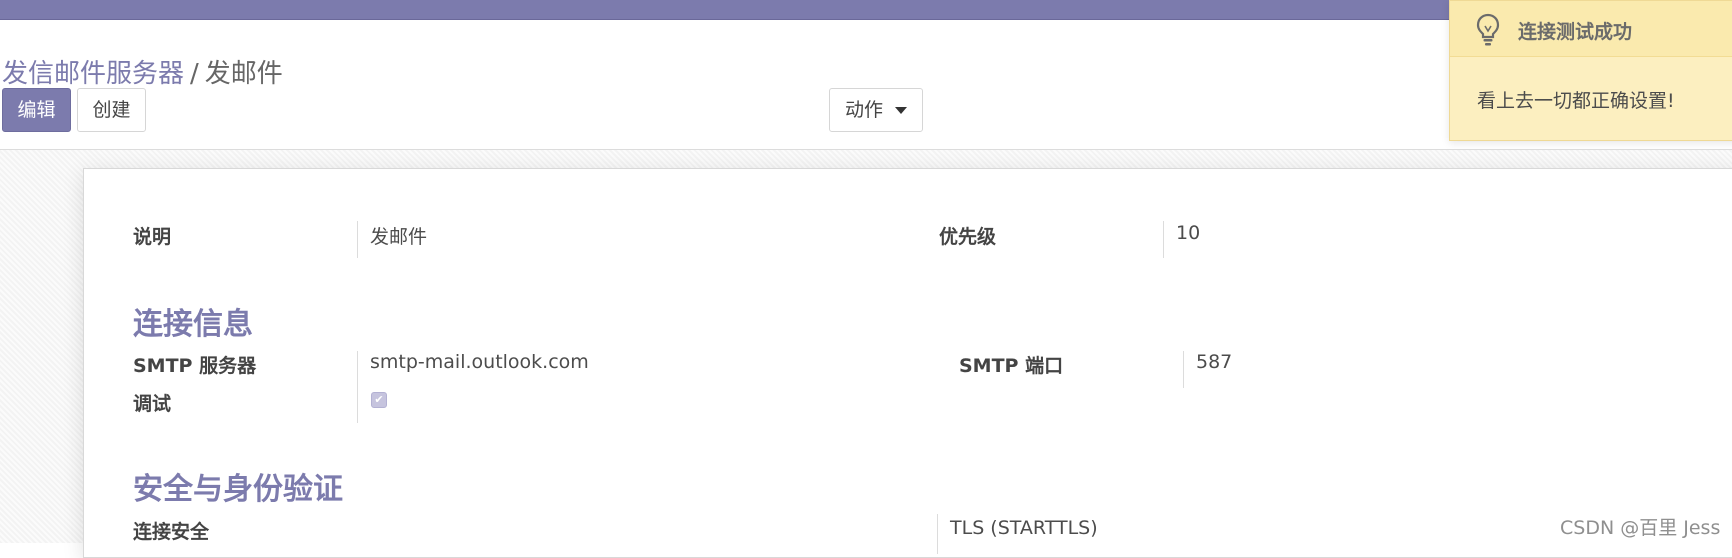 This screenshot has height=558, width=1732. I want to click on lightbulb-icon, so click(1488, 32).